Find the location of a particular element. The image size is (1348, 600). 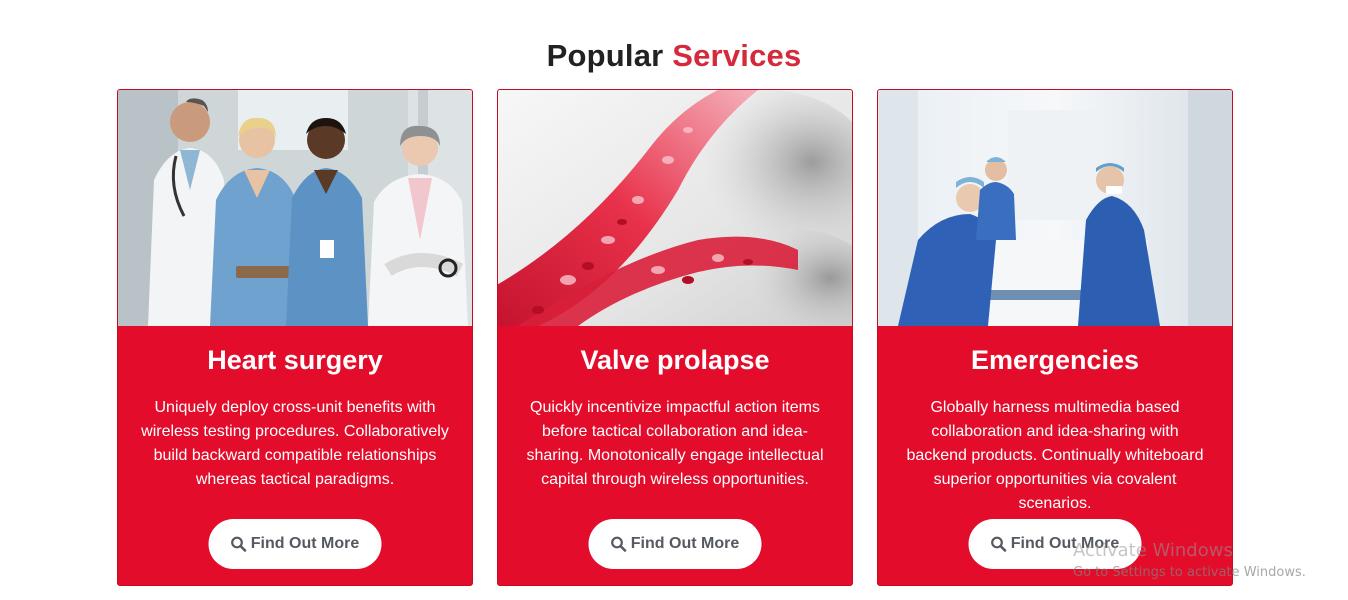

doctors-team-image is located at coordinates (295, 208).